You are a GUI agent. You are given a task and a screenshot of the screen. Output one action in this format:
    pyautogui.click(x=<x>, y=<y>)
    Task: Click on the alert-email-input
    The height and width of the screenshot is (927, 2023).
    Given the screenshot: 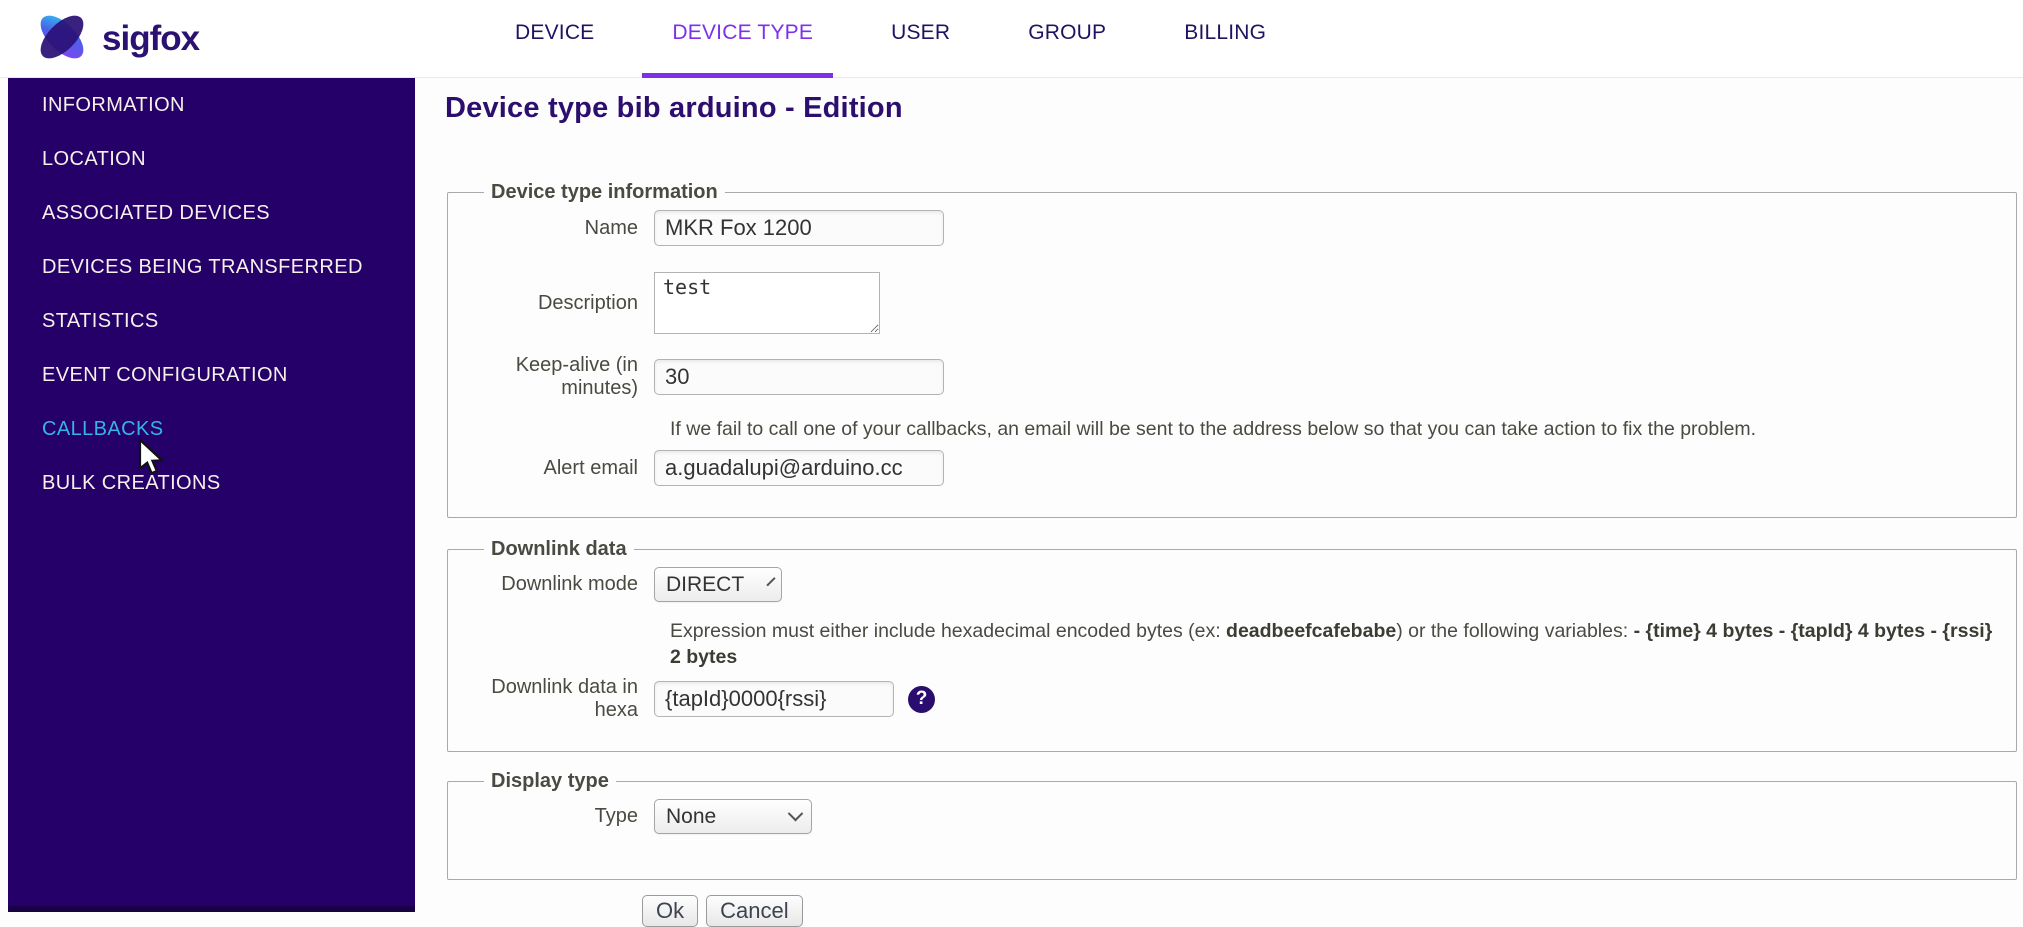 What is the action you would take?
    pyautogui.click(x=799, y=468)
    